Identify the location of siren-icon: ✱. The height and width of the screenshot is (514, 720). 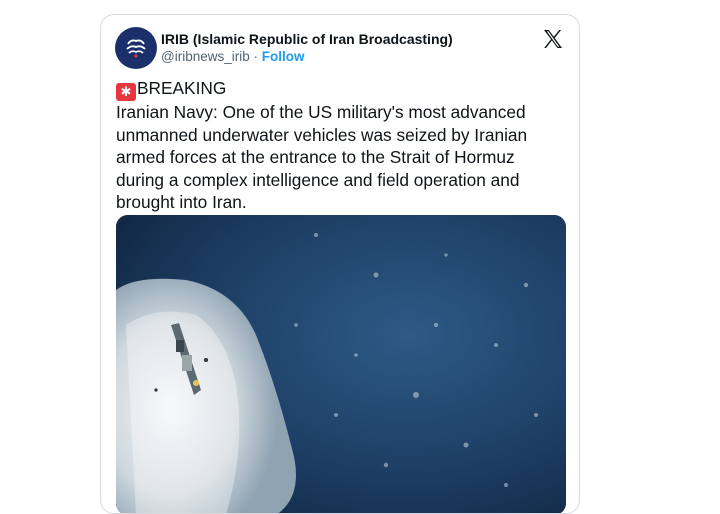
(126, 92).